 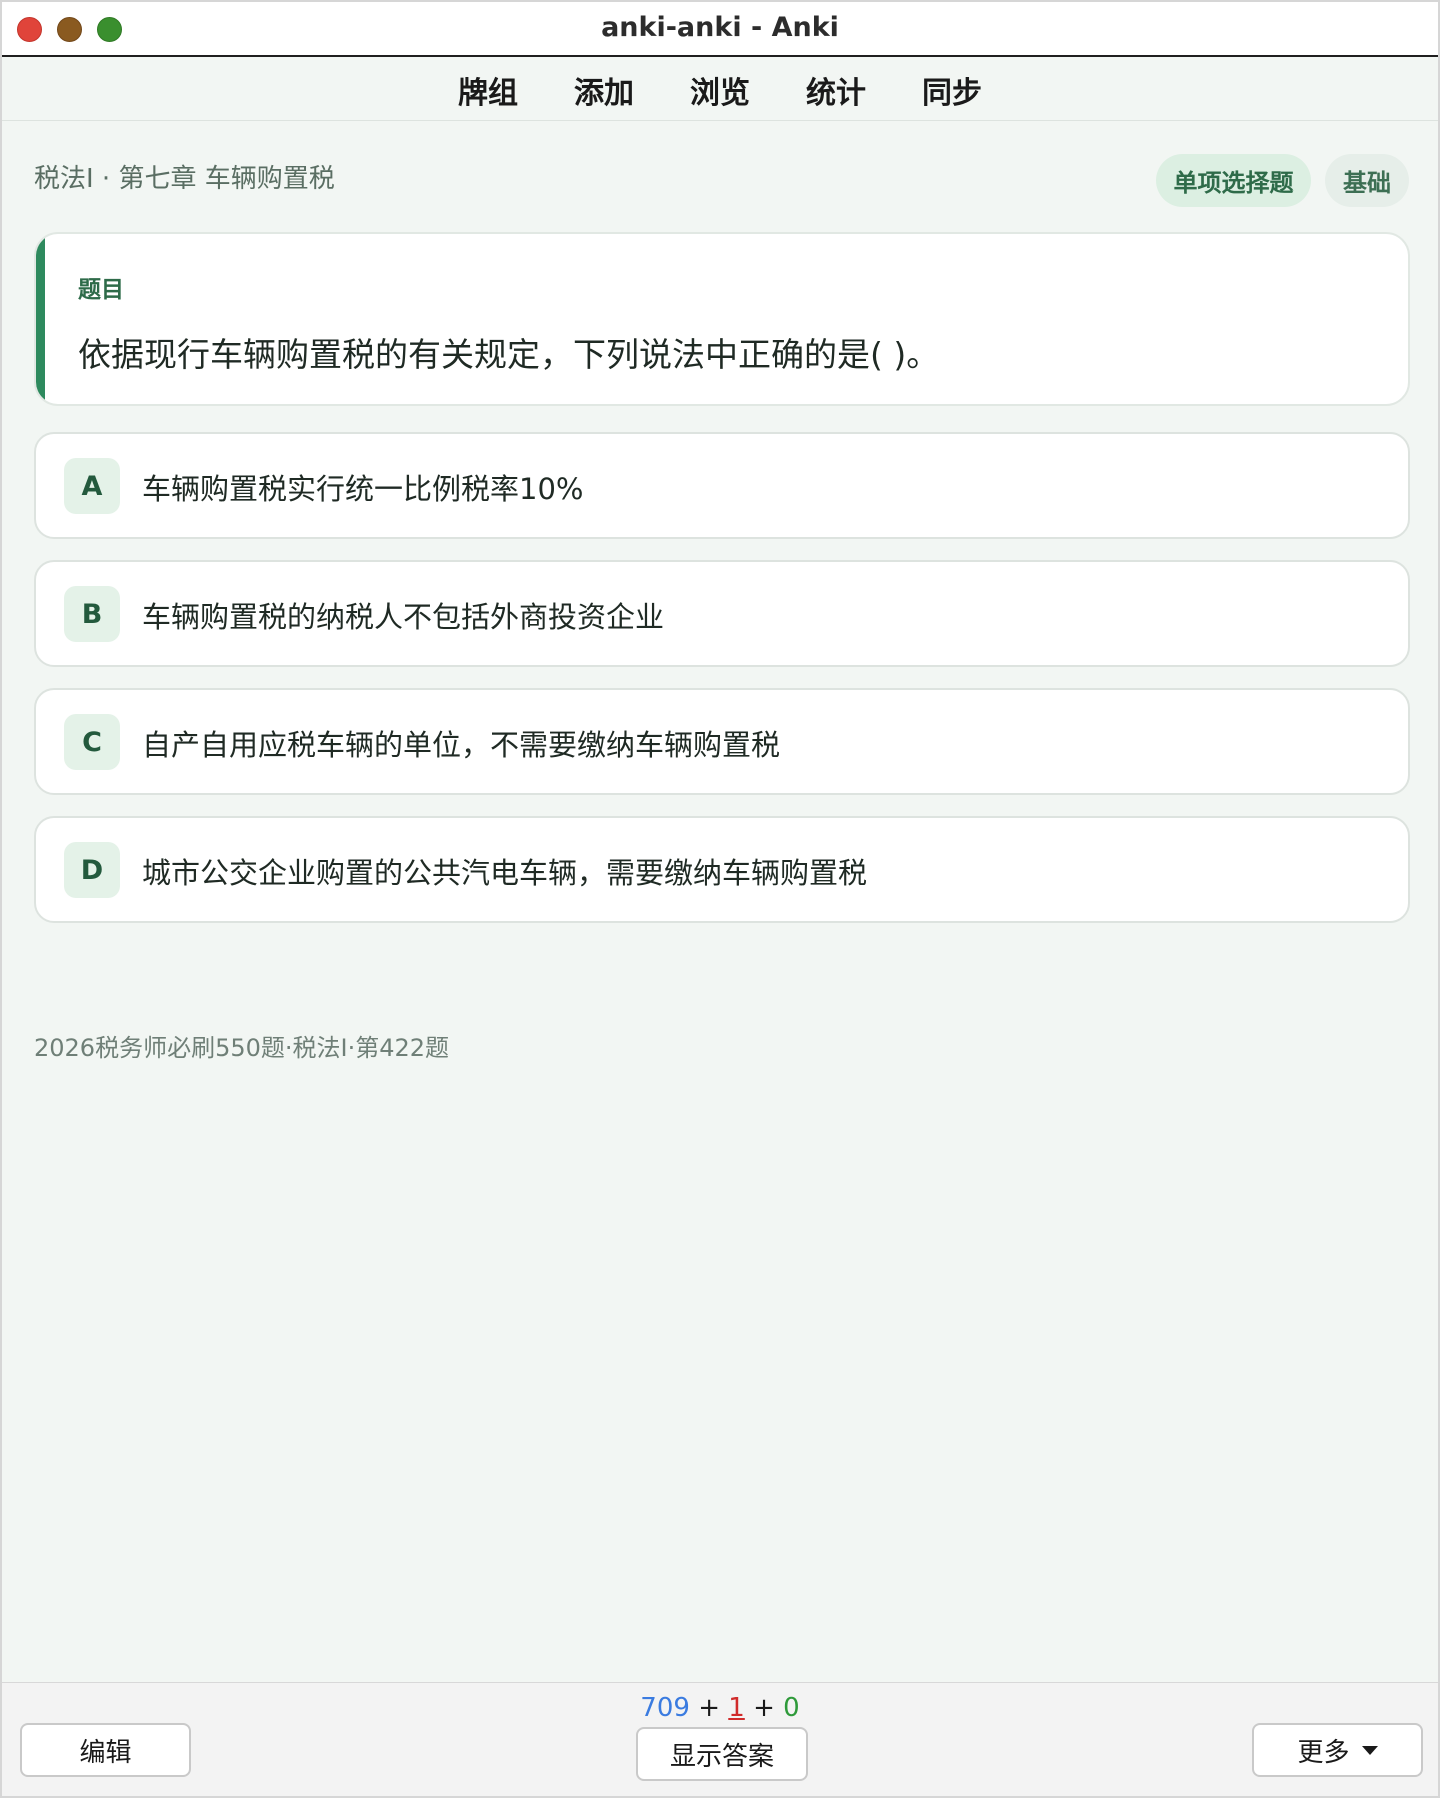 I want to click on toolbar-browse: 浏览, so click(x=720, y=90).